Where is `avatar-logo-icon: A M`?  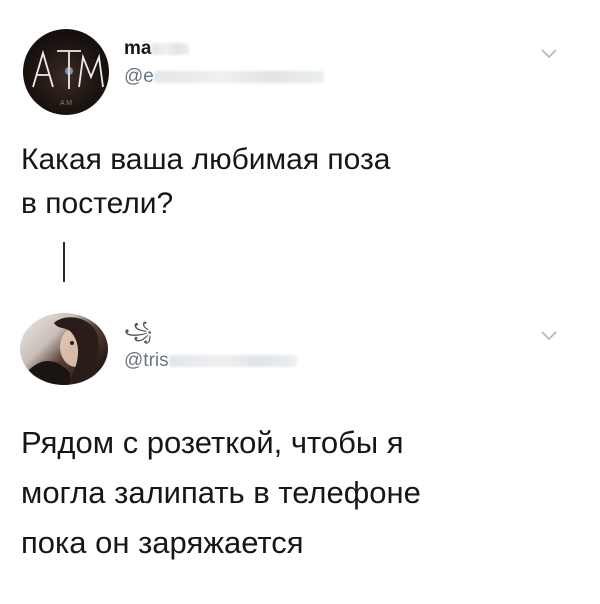 avatar-logo-icon: A M is located at coordinates (68, 78).